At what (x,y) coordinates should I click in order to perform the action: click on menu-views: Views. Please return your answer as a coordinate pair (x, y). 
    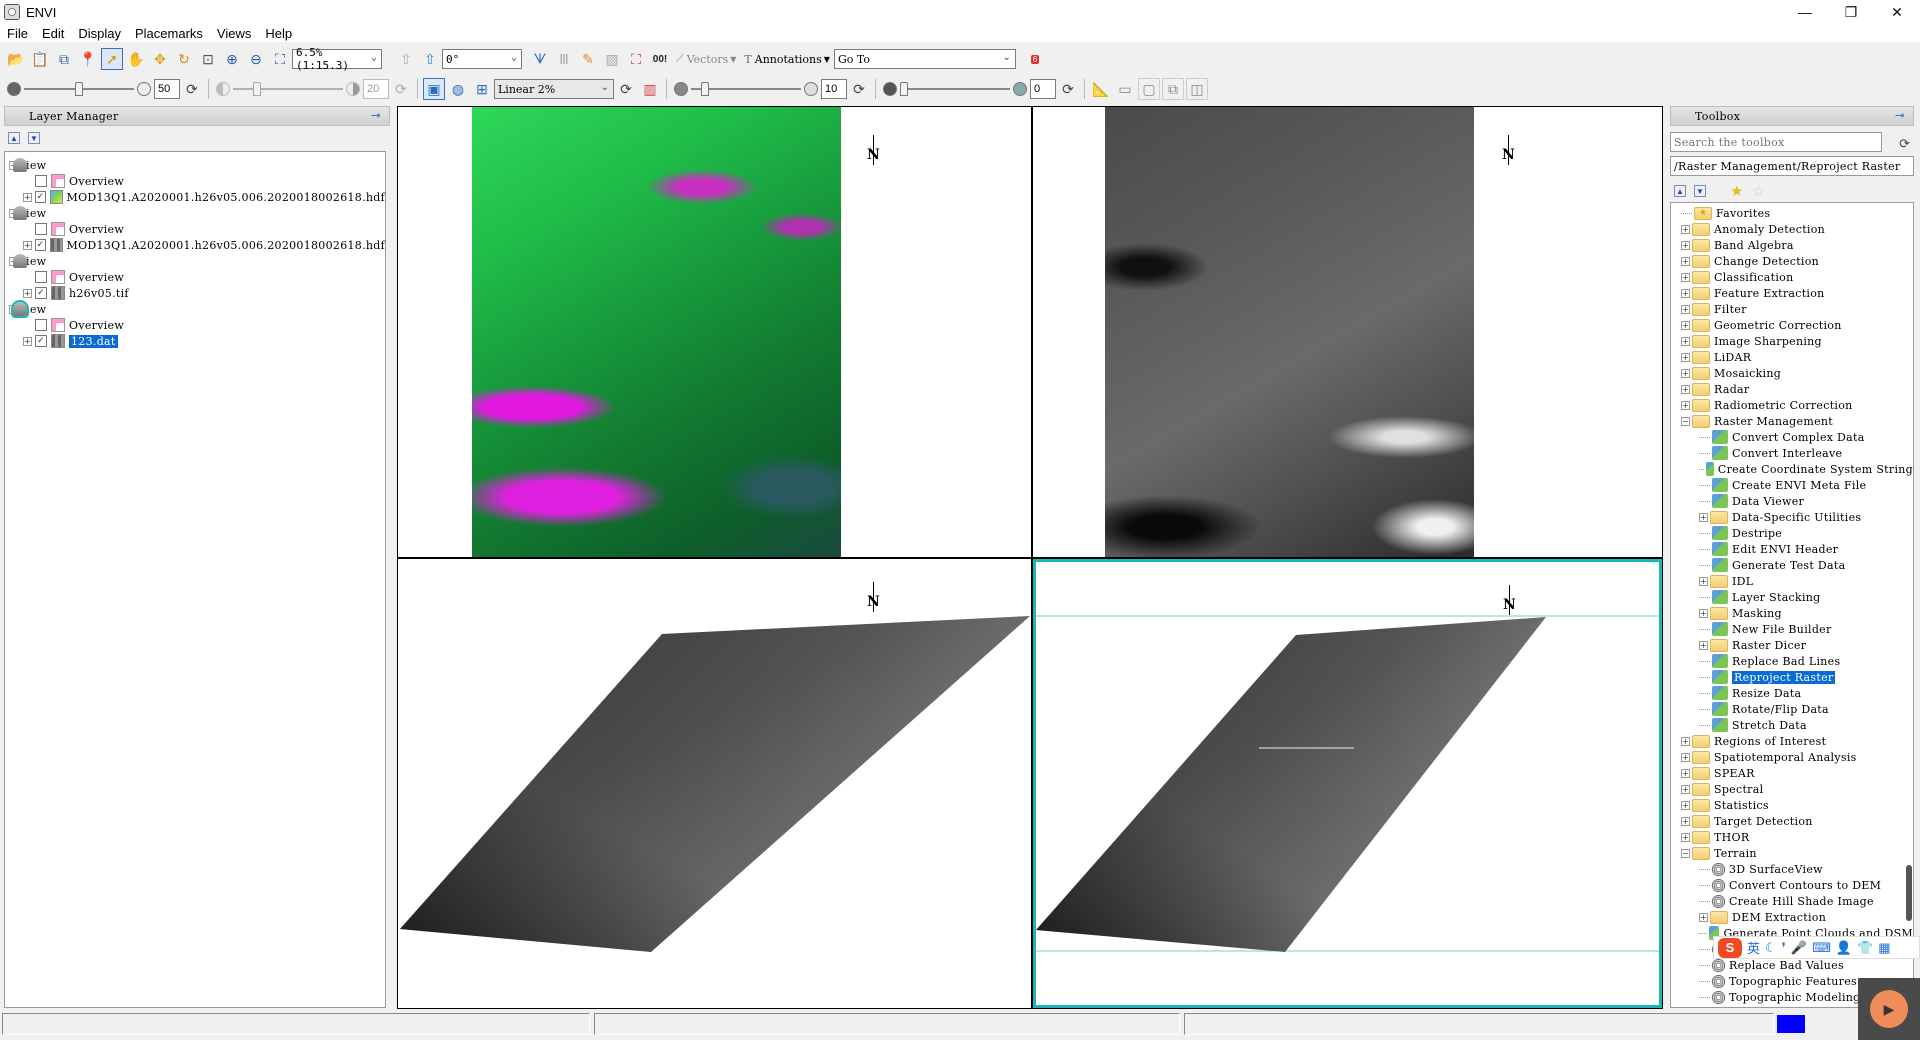
    Looking at the image, I should click on (234, 33).